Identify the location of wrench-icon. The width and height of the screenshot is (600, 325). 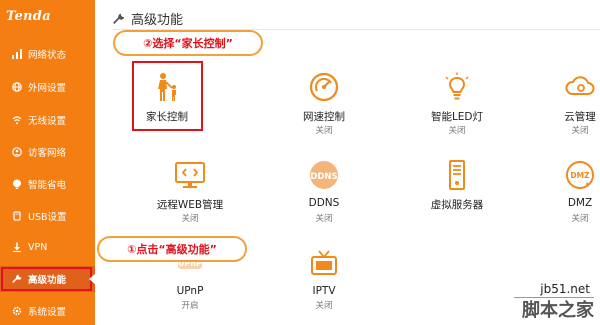
(119, 19).